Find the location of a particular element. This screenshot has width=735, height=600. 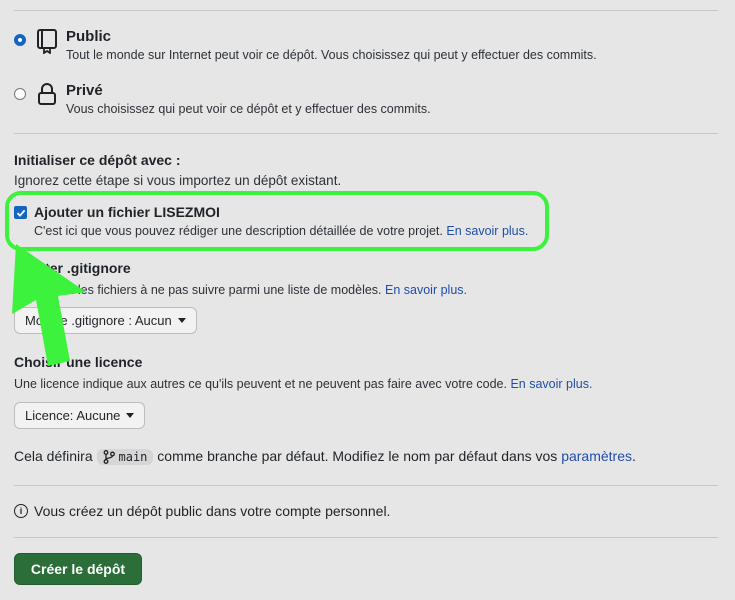

repo-icon is located at coordinates (47, 43).